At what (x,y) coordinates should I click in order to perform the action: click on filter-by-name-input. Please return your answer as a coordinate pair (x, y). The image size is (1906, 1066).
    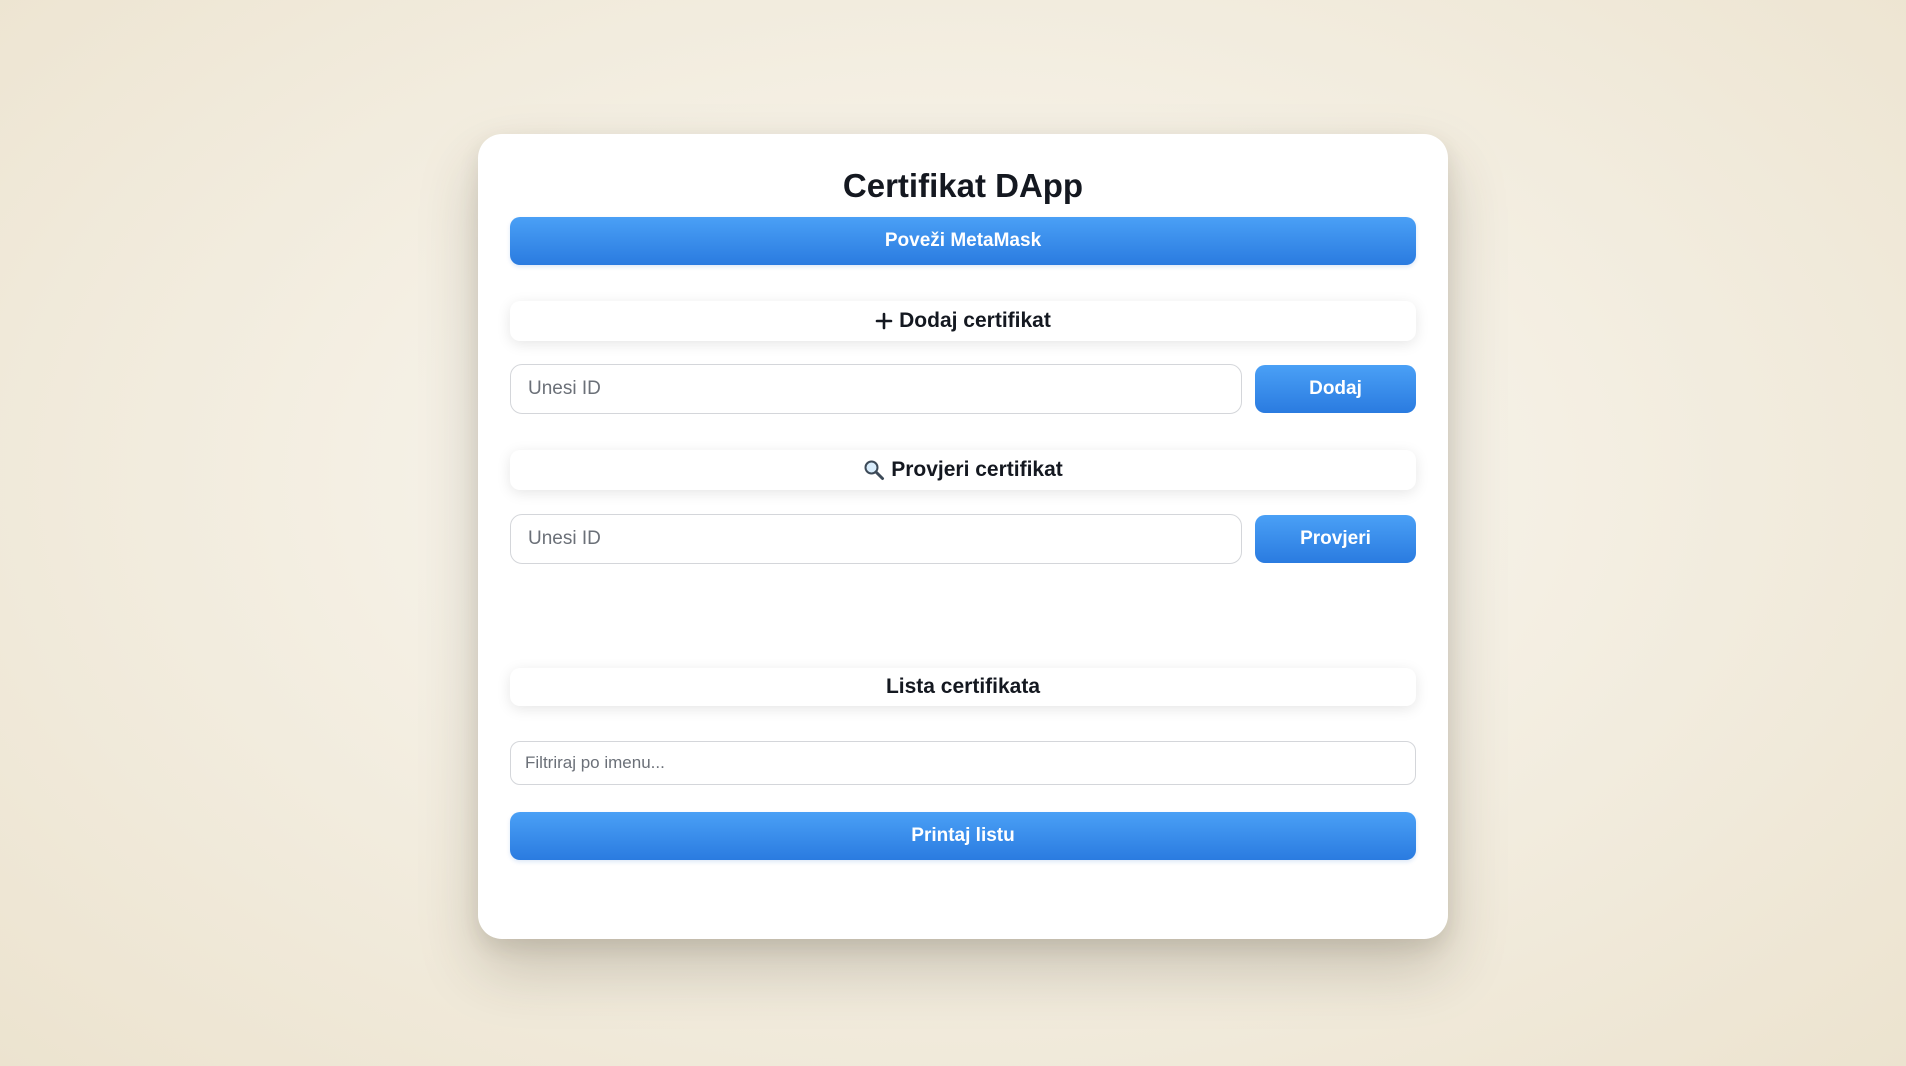
    Looking at the image, I should click on (963, 763).